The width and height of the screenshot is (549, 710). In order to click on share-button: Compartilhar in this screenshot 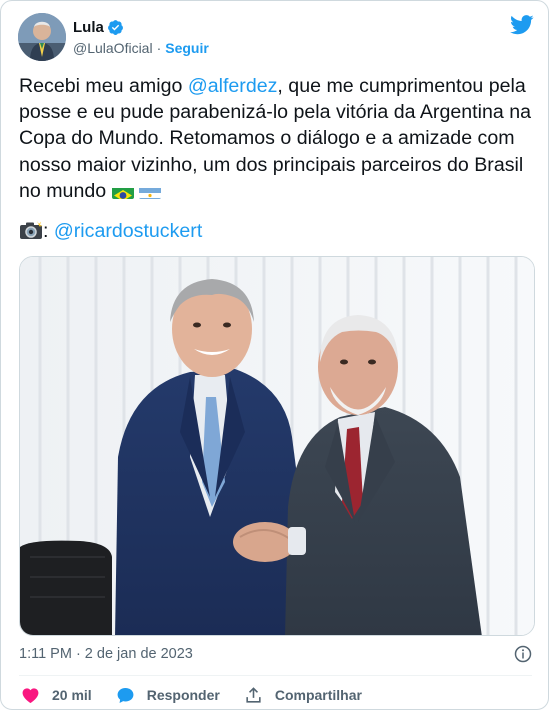, I will do `click(303, 695)`.